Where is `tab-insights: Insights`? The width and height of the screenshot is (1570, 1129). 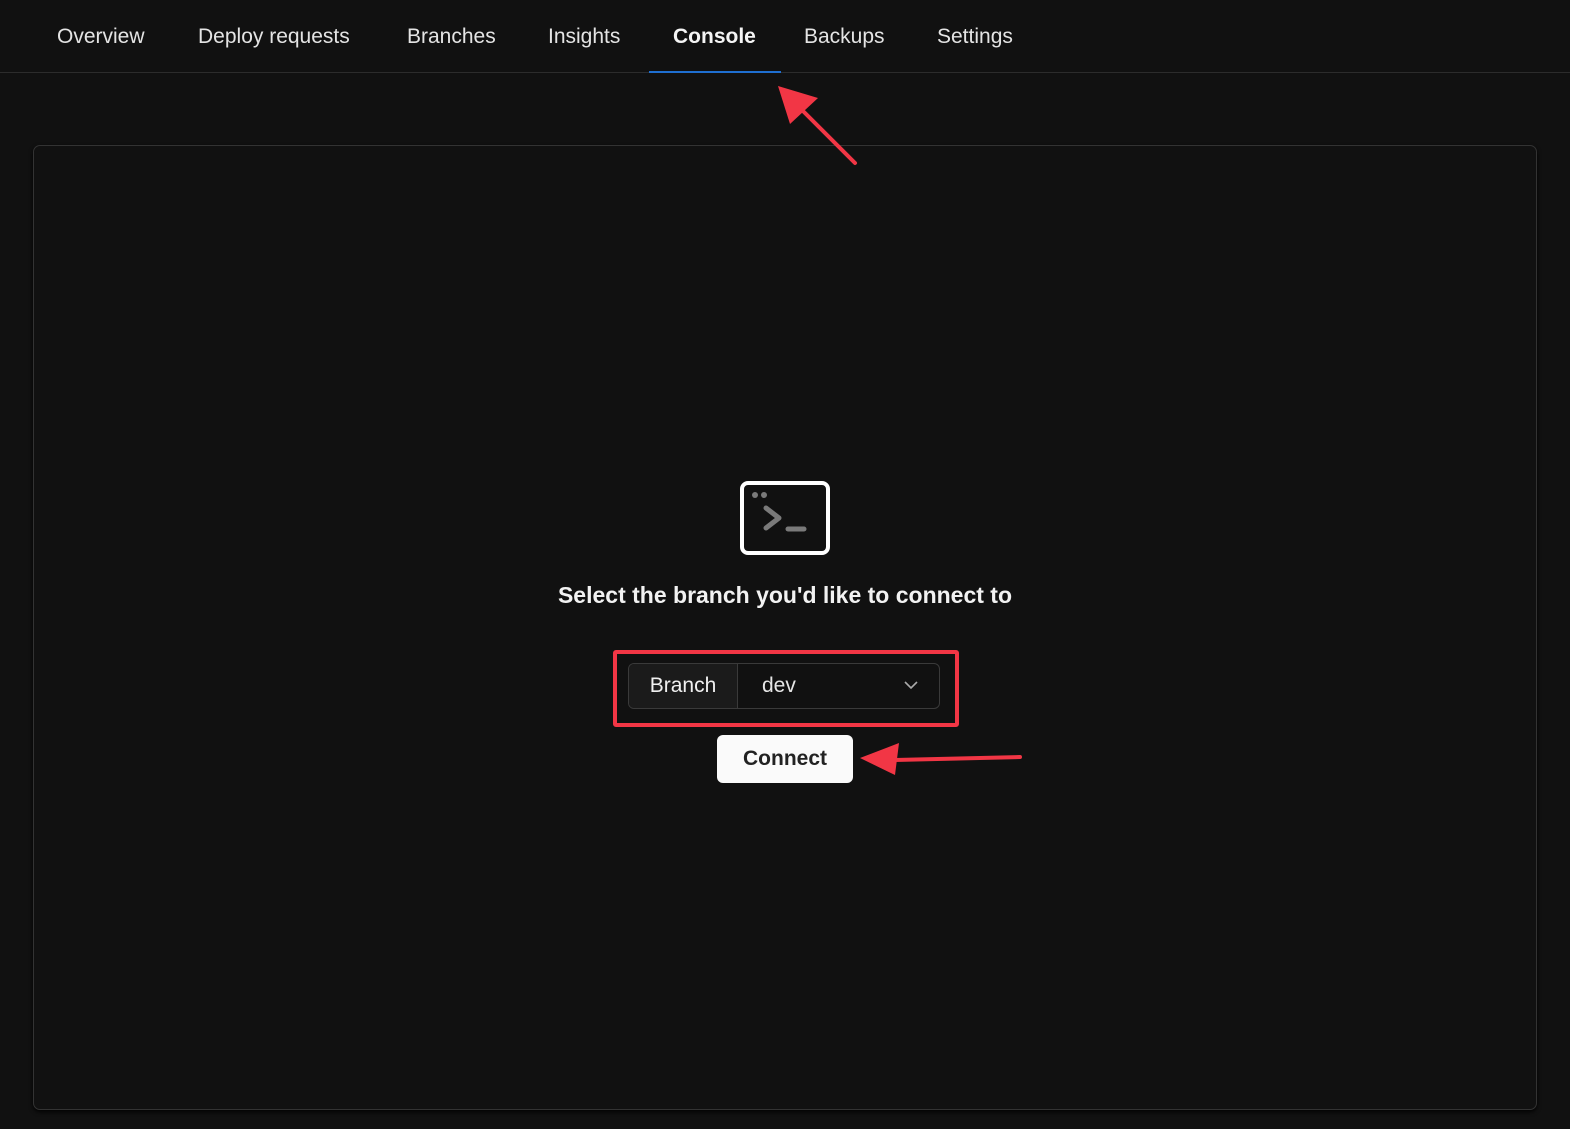 tab-insights: Insights is located at coordinates (584, 36).